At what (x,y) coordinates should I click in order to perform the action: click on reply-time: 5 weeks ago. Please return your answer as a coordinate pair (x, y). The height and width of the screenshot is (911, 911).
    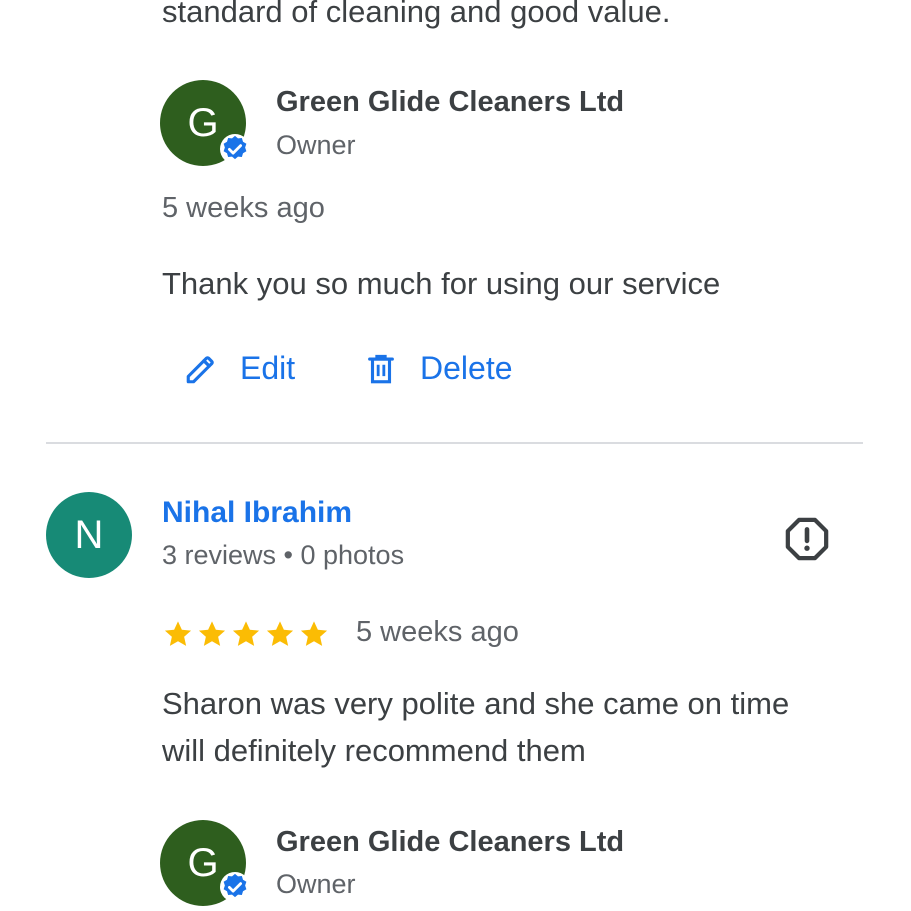
    Looking at the image, I should click on (243, 208).